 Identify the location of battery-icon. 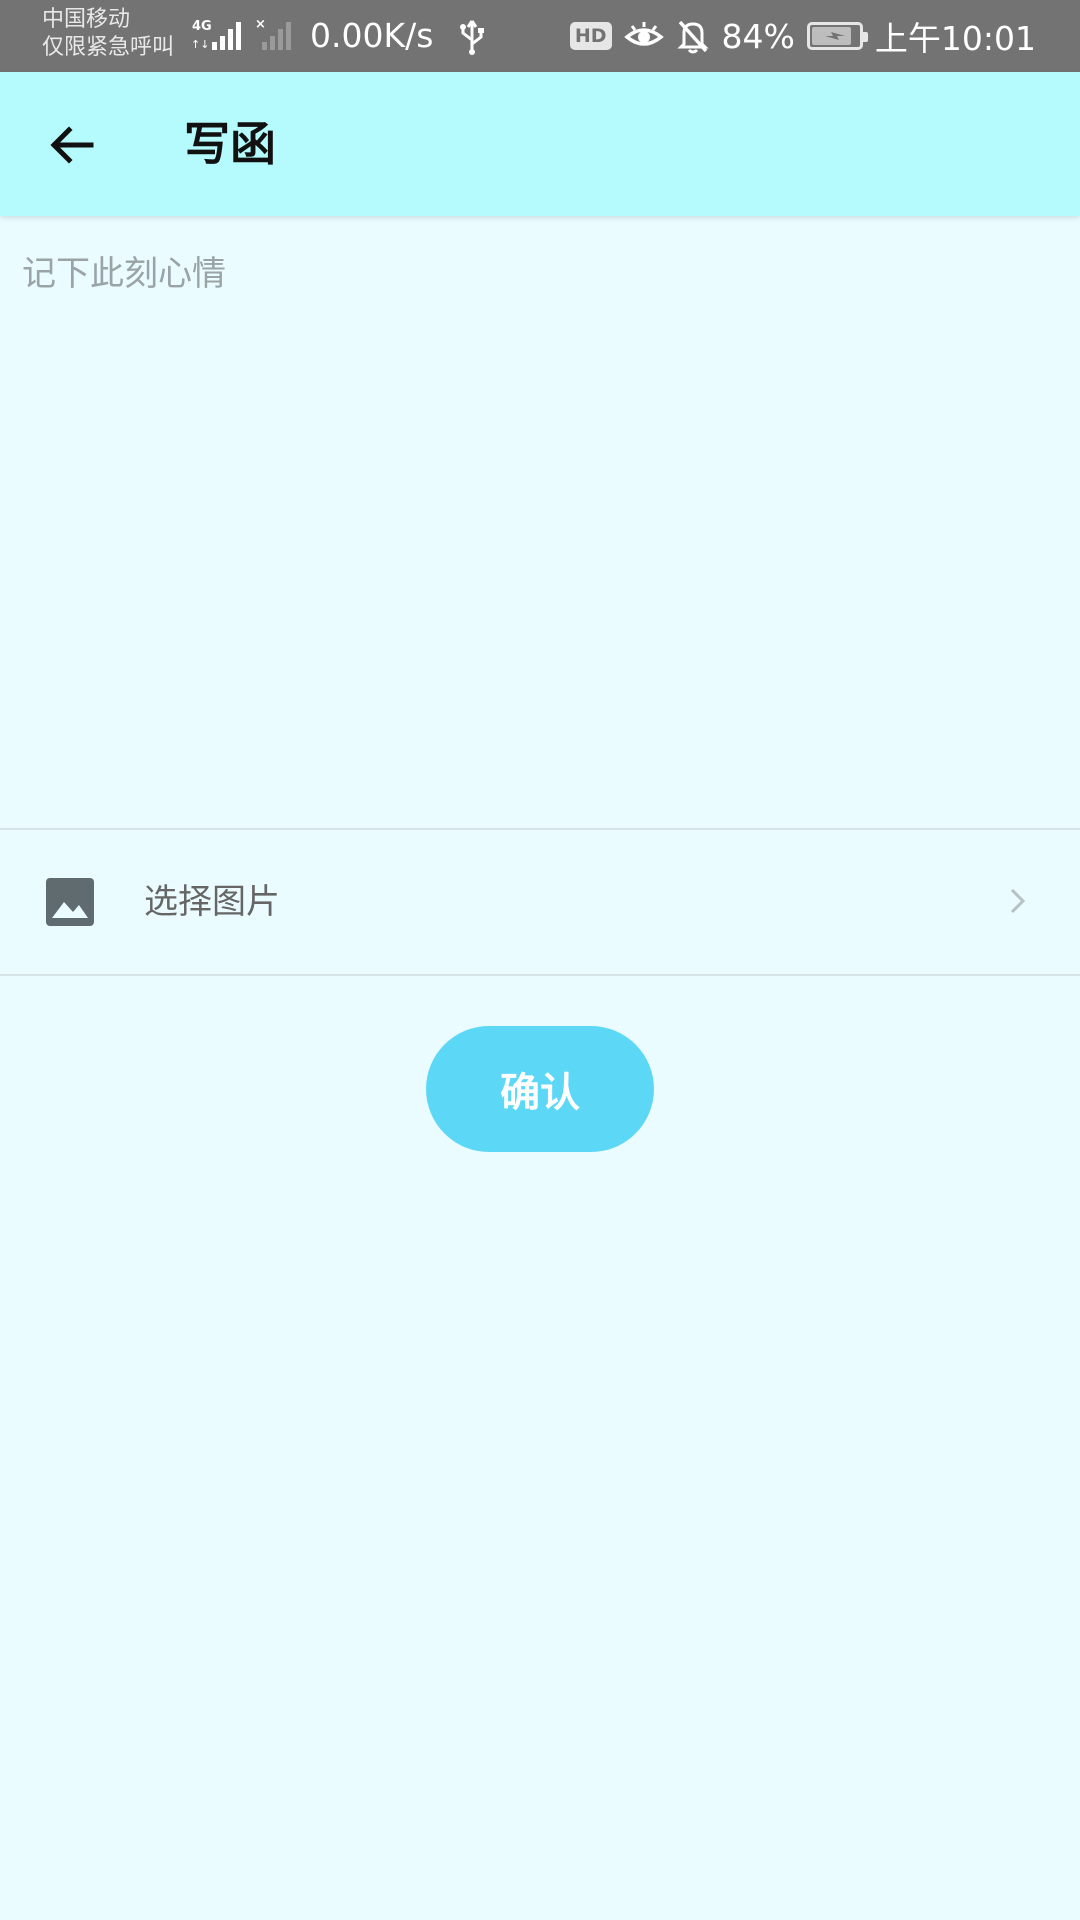
(837, 36).